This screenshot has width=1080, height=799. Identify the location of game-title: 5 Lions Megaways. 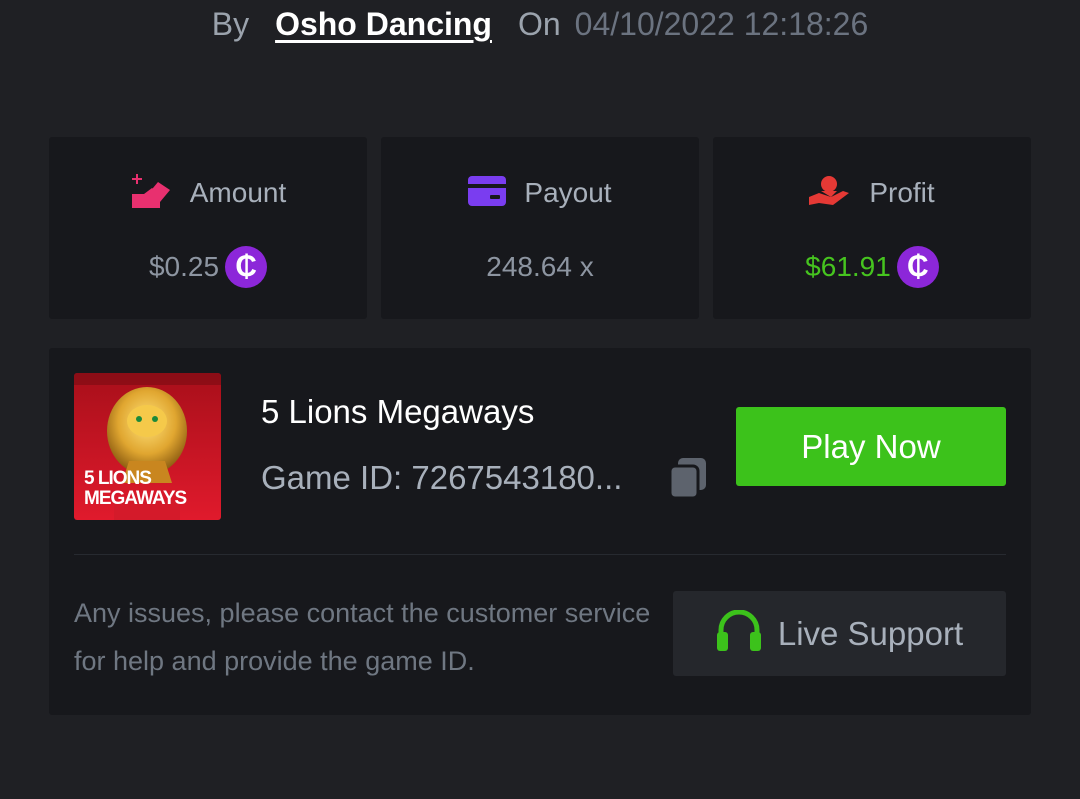
(398, 411).